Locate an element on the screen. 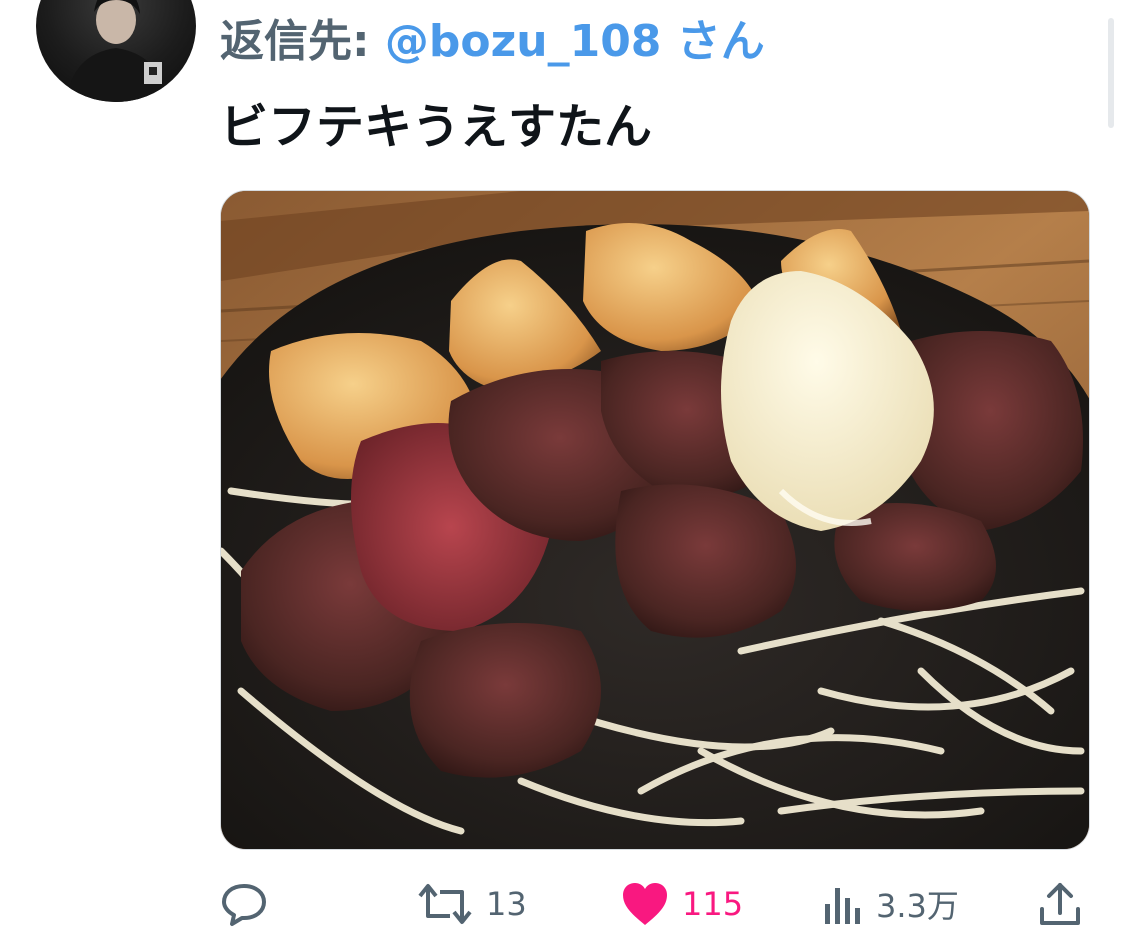 This screenshot has height=952, width=1124. reply-button is located at coordinates (244, 904).